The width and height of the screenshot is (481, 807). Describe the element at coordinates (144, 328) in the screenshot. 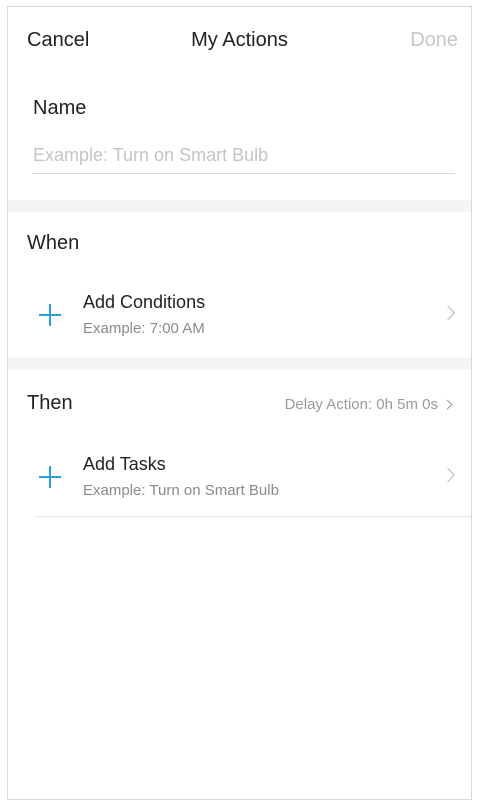

I see `add-conditions-example: Example: 7:00 AM` at that location.